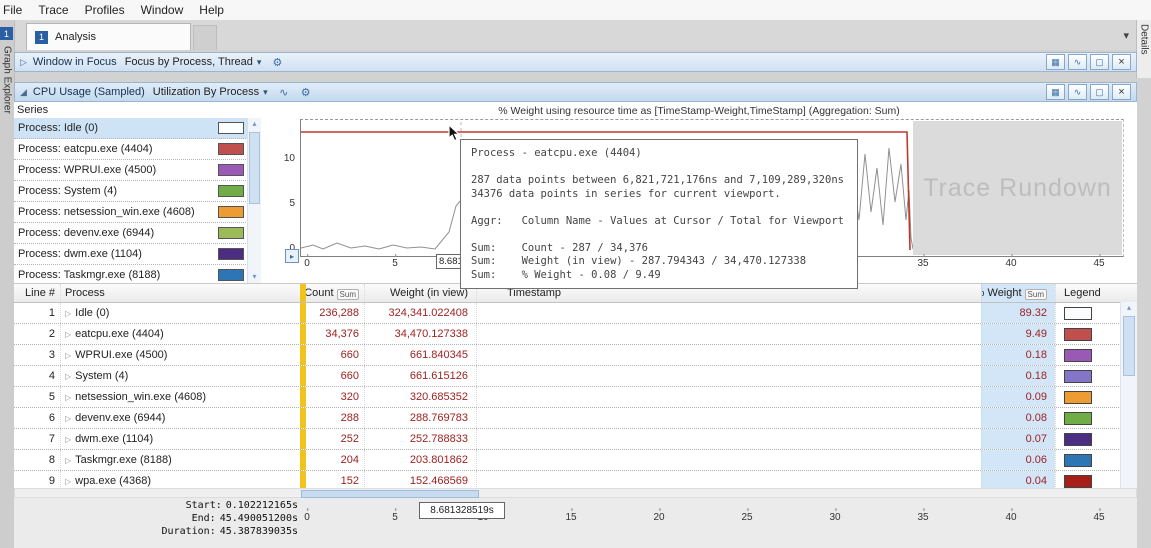 This screenshot has width=1151, height=548. What do you see at coordinates (349, 439) in the screenshot?
I see `cell-count: 252` at bounding box center [349, 439].